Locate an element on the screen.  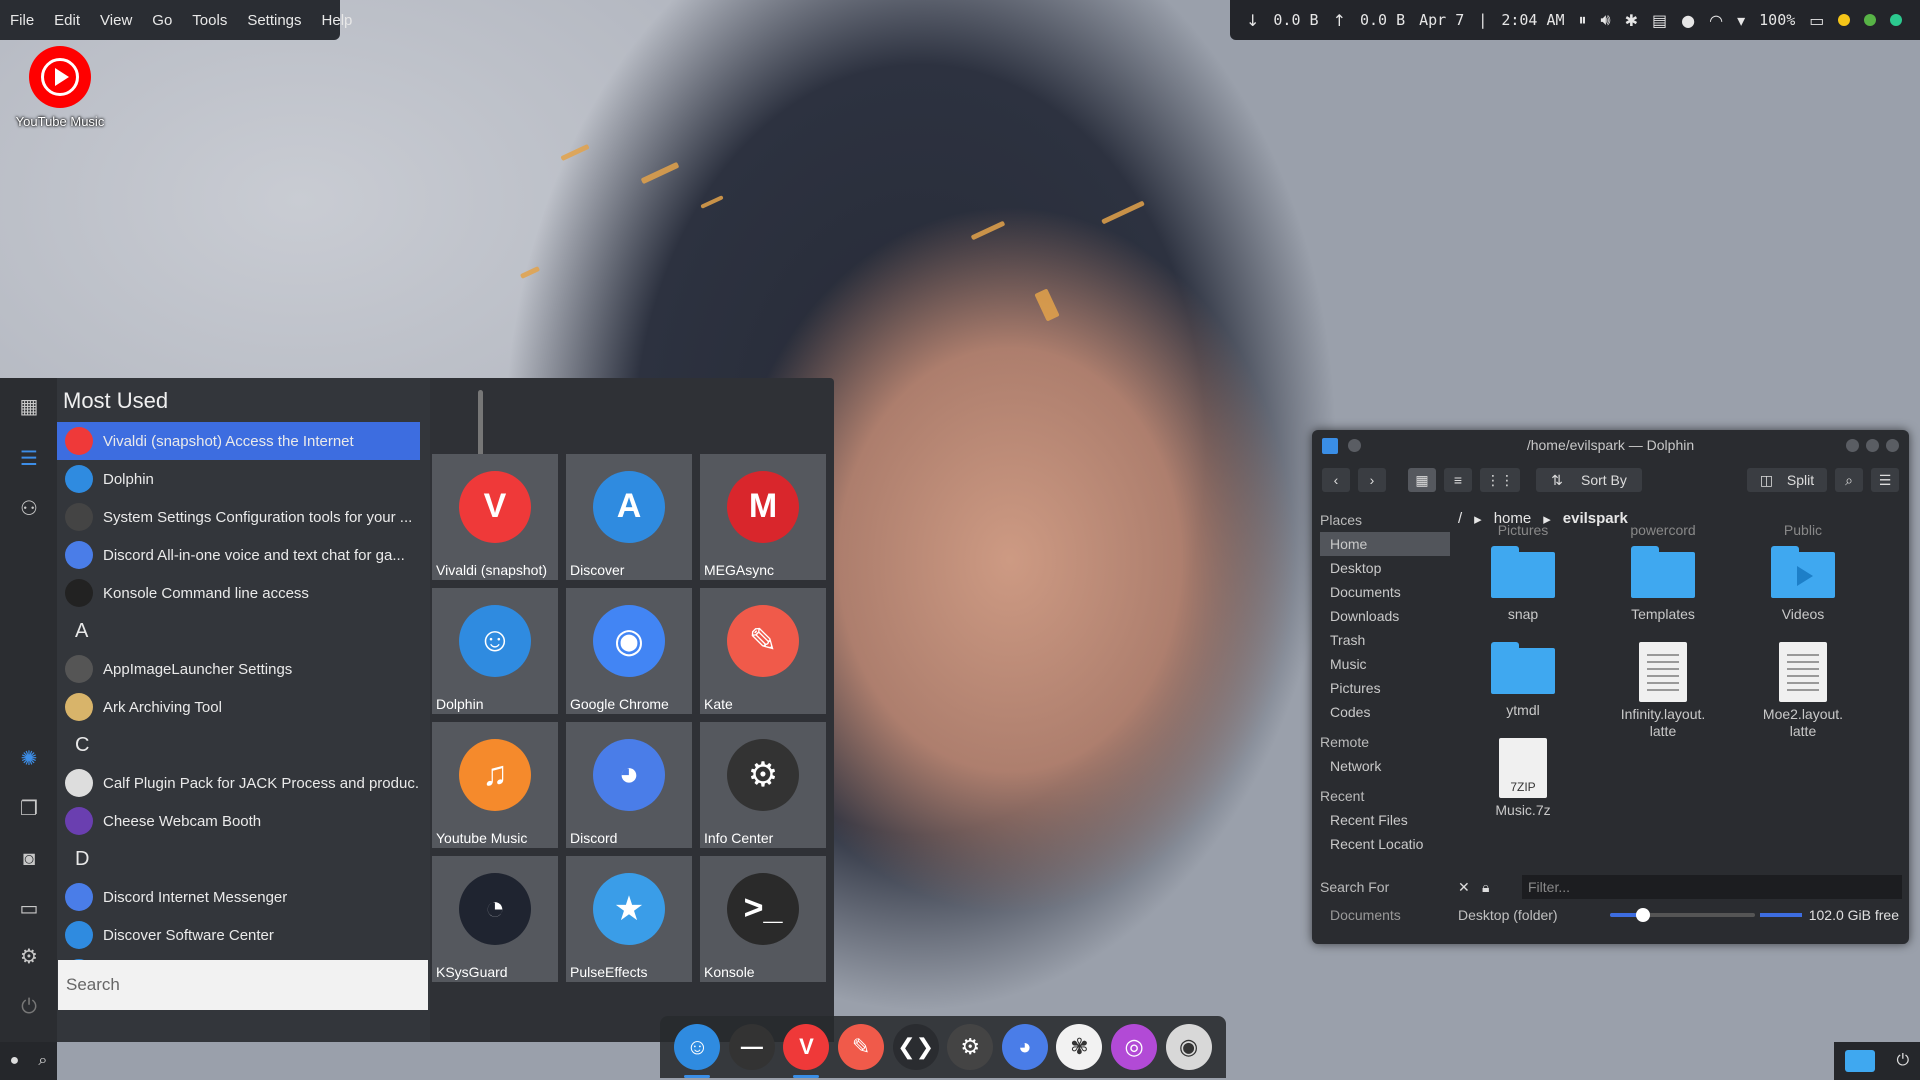
place-desktop: Desktop is located at coordinates (1385, 568).